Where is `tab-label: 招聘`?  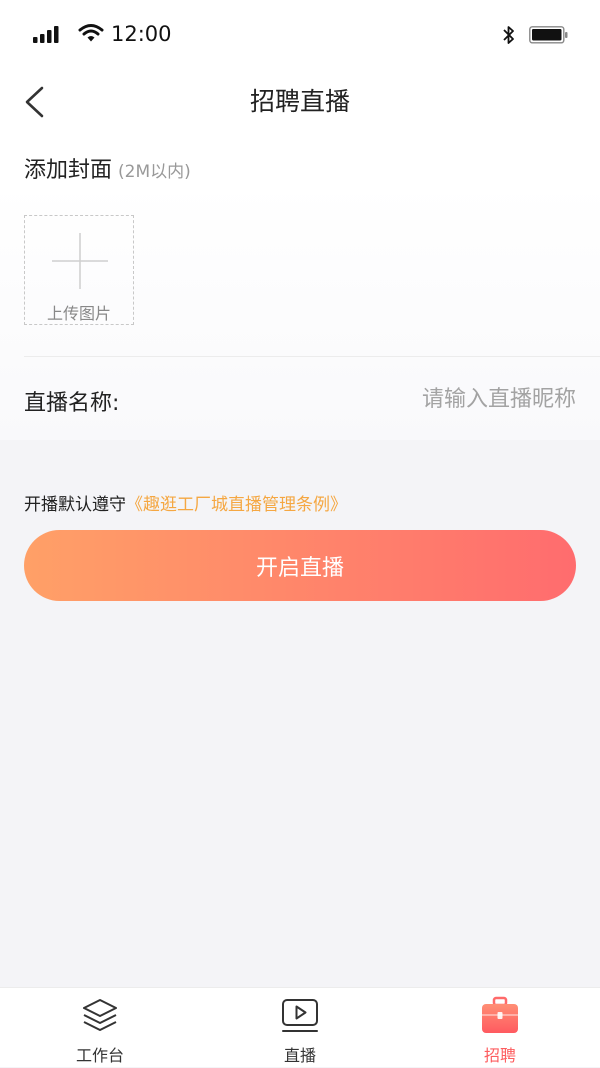
tab-label: 招聘 is located at coordinates (499, 1055).